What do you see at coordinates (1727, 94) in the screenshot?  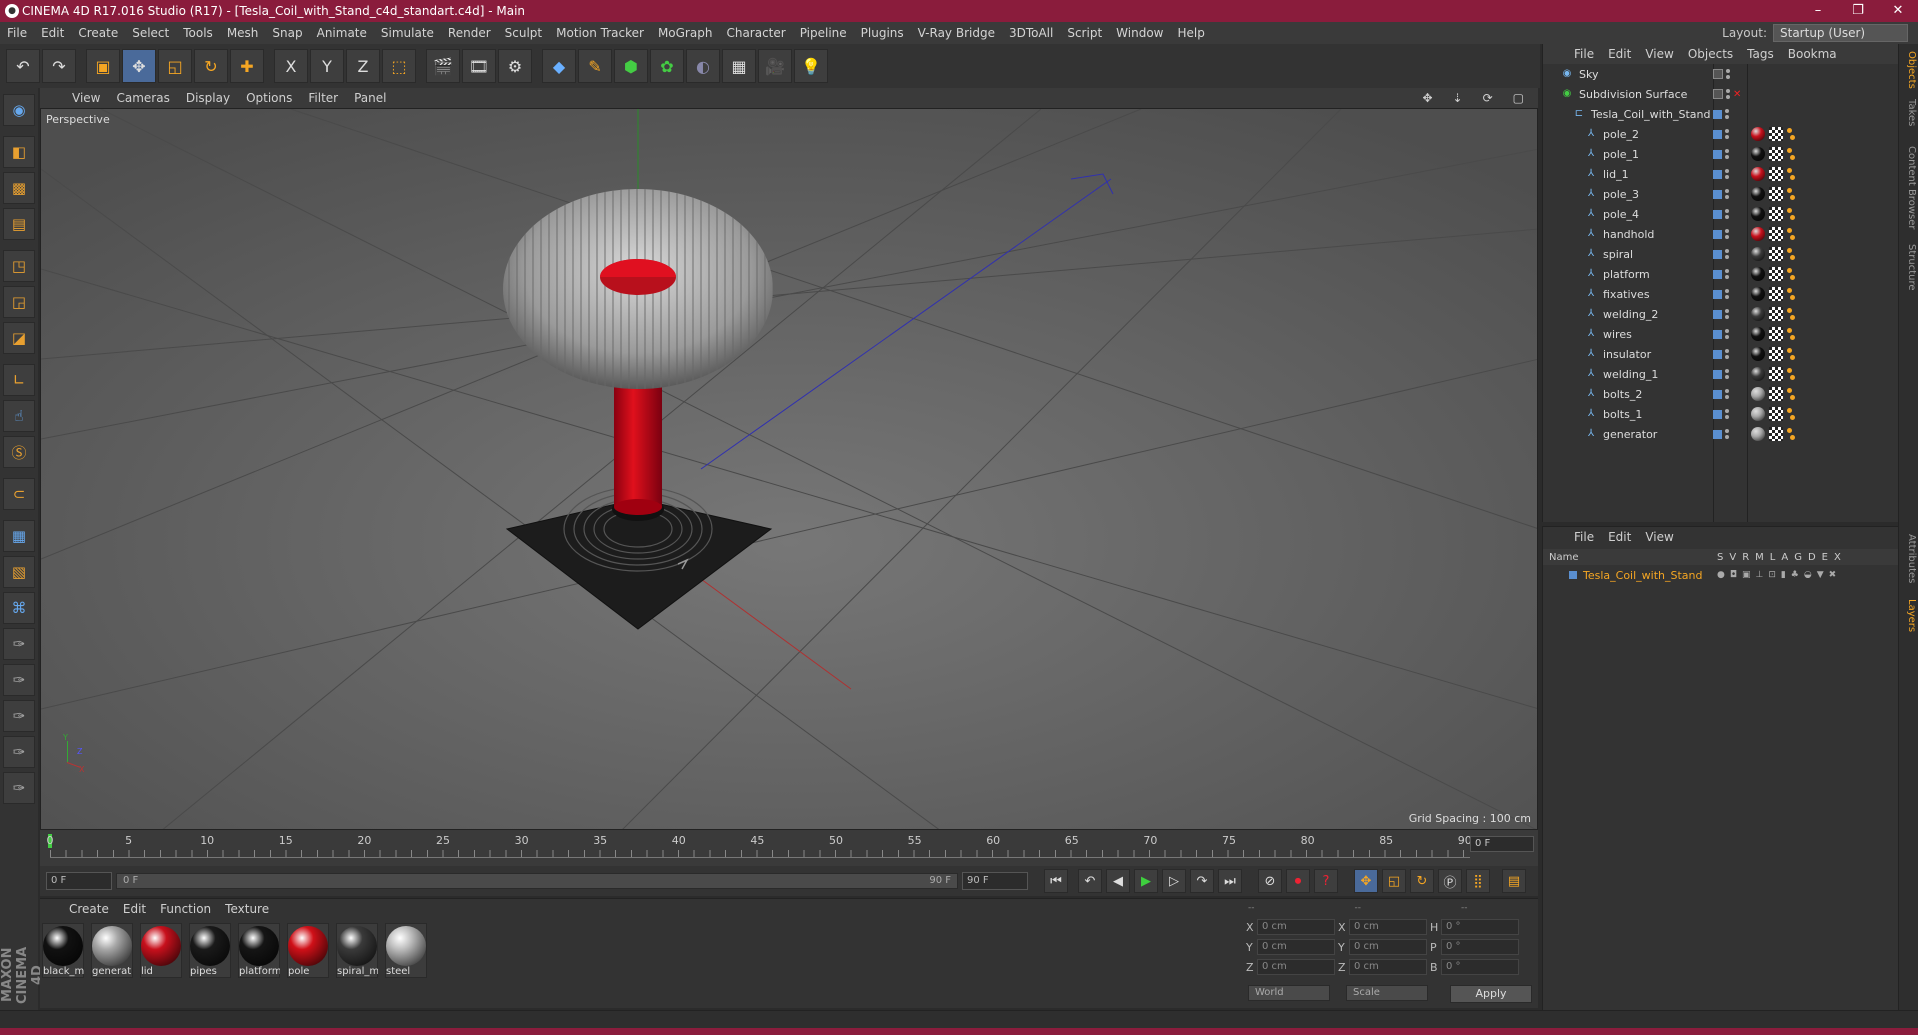 I see `visibility-toggles: ✕` at bounding box center [1727, 94].